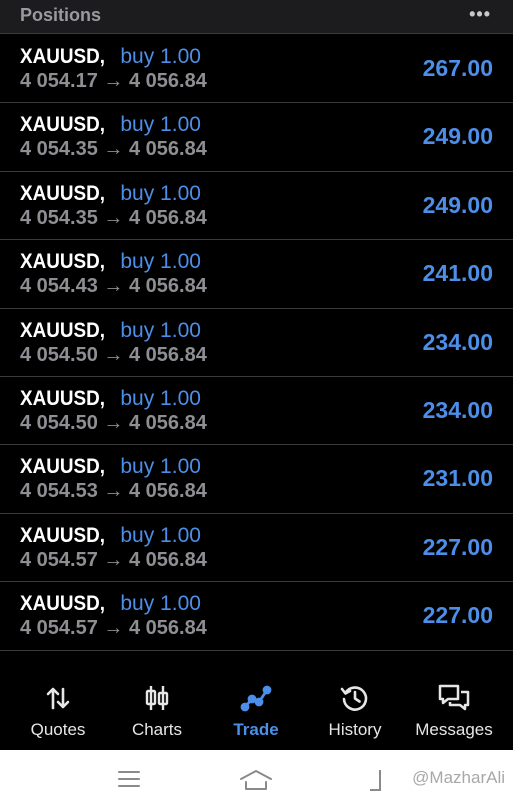 The width and height of the screenshot is (513, 810). What do you see at coordinates (129, 779) in the screenshot?
I see `menu-icon` at bounding box center [129, 779].